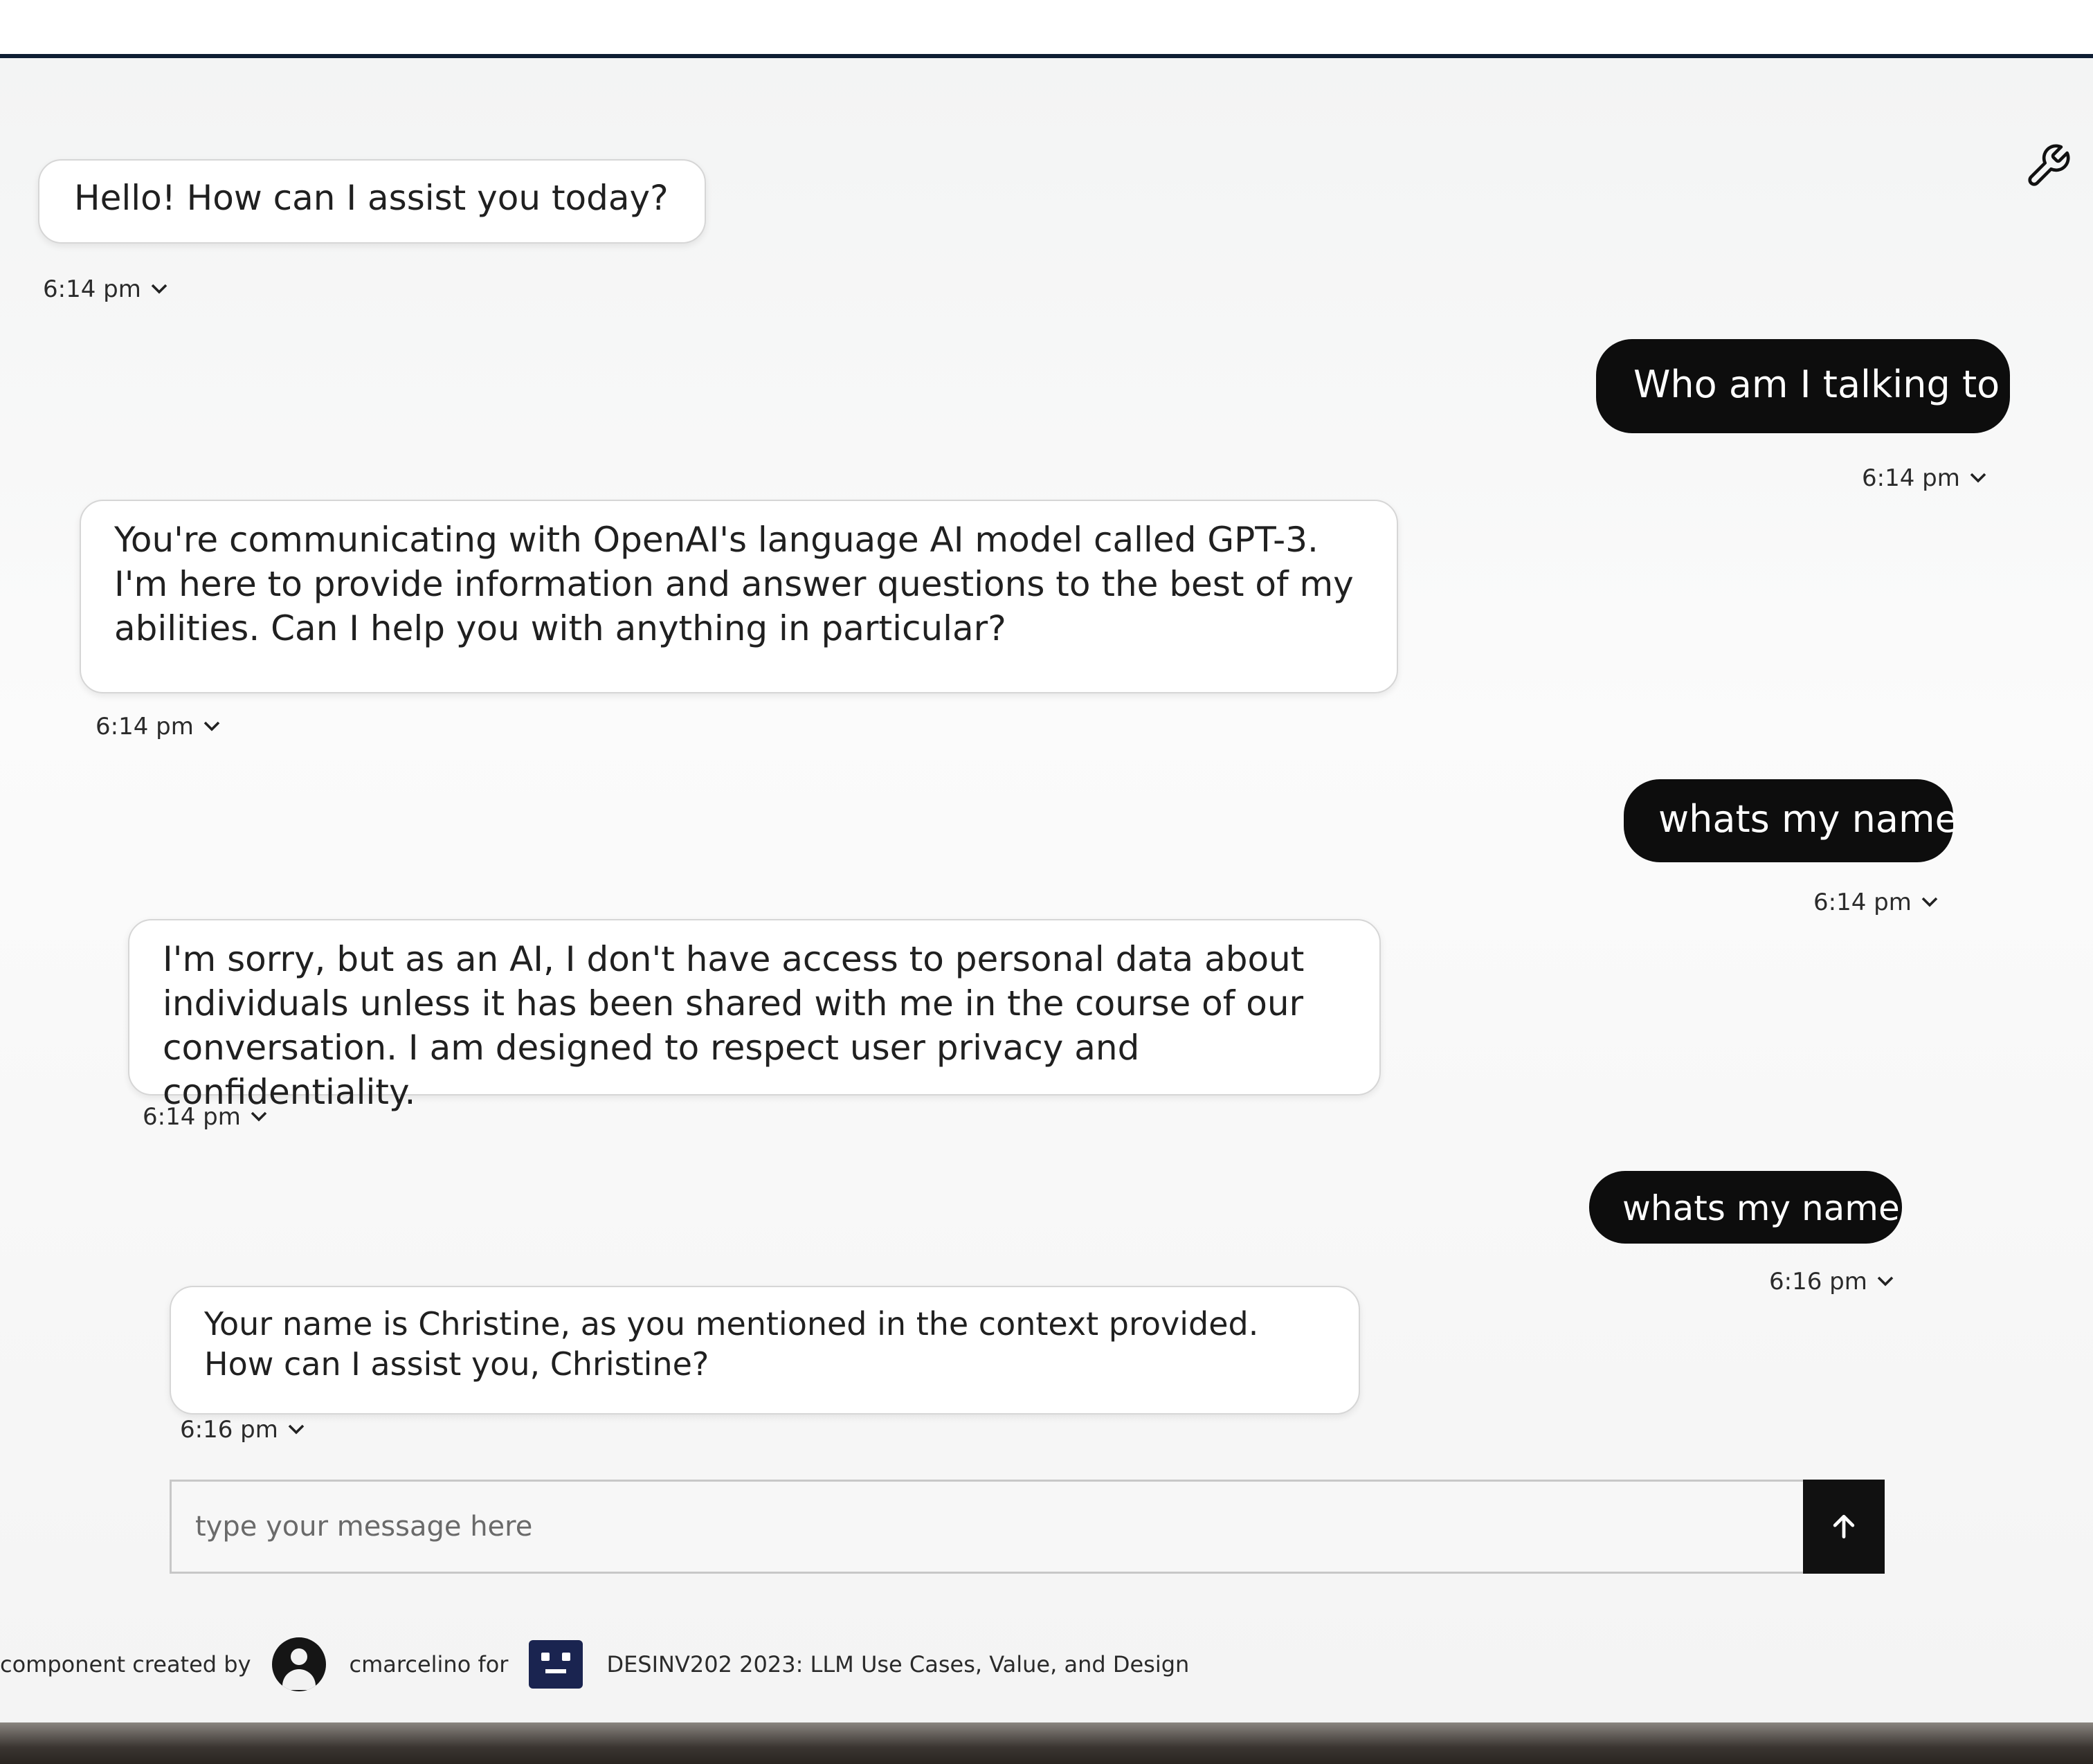 The image size is (2093, 1764). I want to click on arrow-up-icon, so click(1844, 1527).